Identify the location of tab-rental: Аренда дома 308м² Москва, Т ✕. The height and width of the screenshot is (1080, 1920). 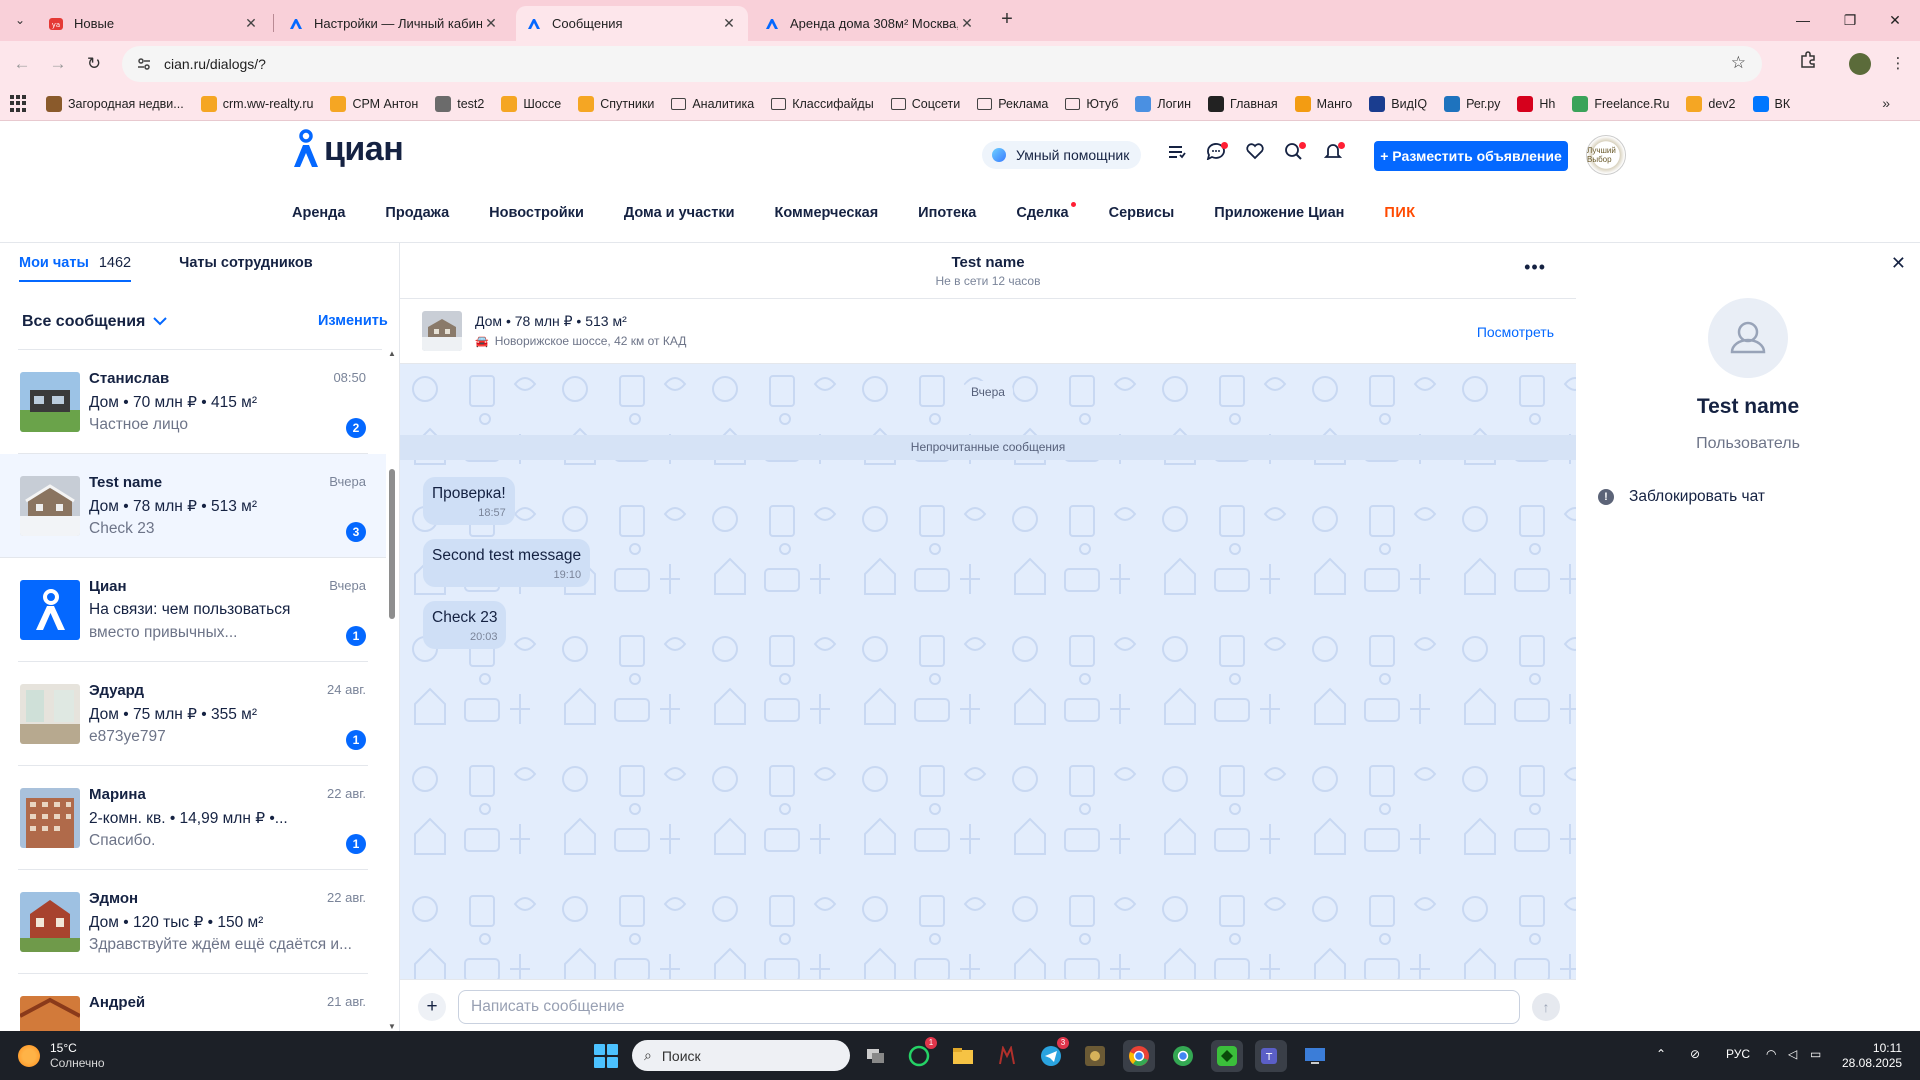
(870, 23).